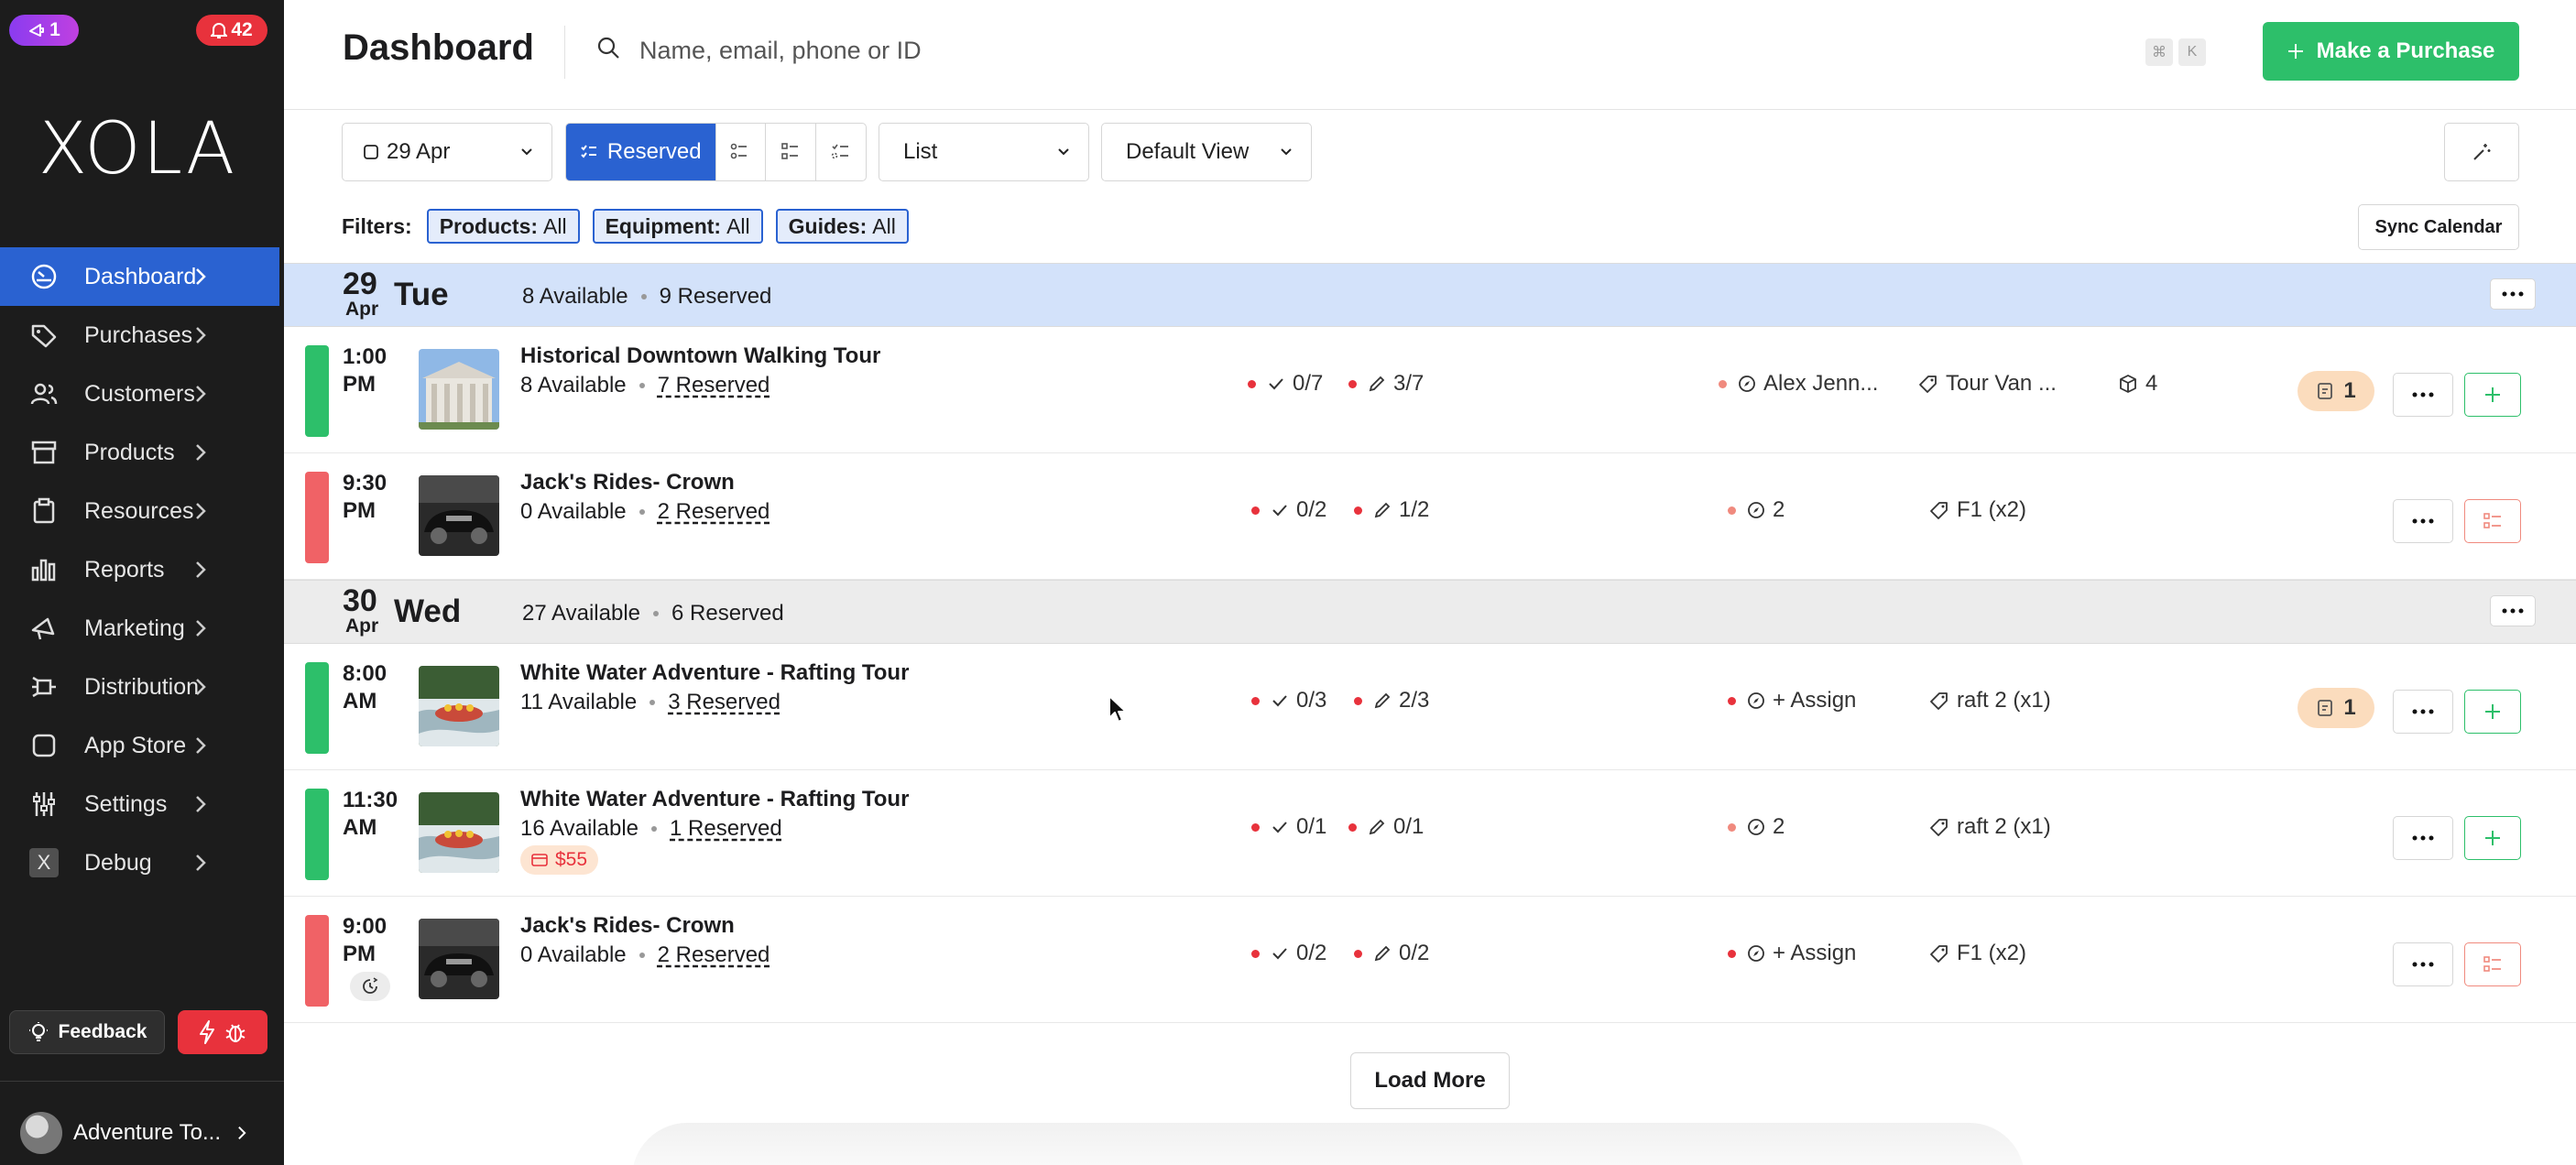  I want to click on notification-badge: 42, so click(232, 30).